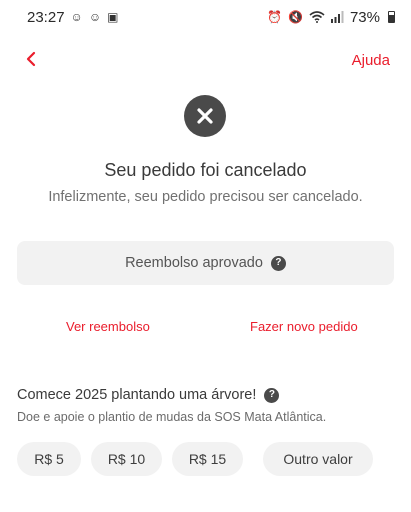 The height and width of the screenshot is (512, 411). I want to click on refund-status-label: Reembolso aprovado, so click(194, 263).